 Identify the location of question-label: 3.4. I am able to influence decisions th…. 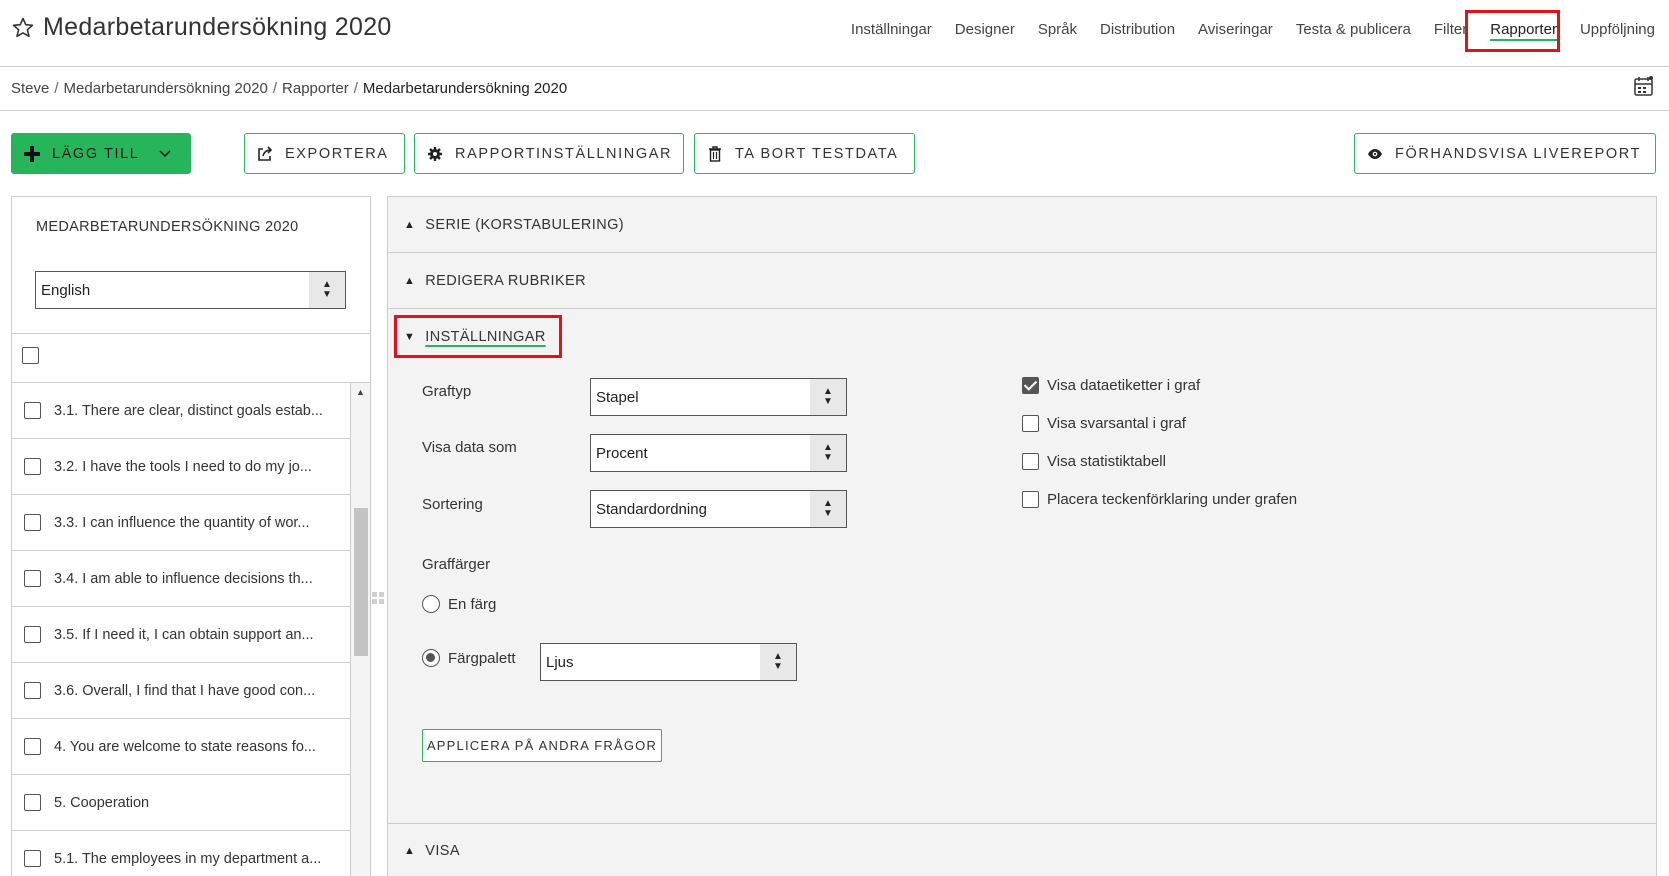
(183, 578).